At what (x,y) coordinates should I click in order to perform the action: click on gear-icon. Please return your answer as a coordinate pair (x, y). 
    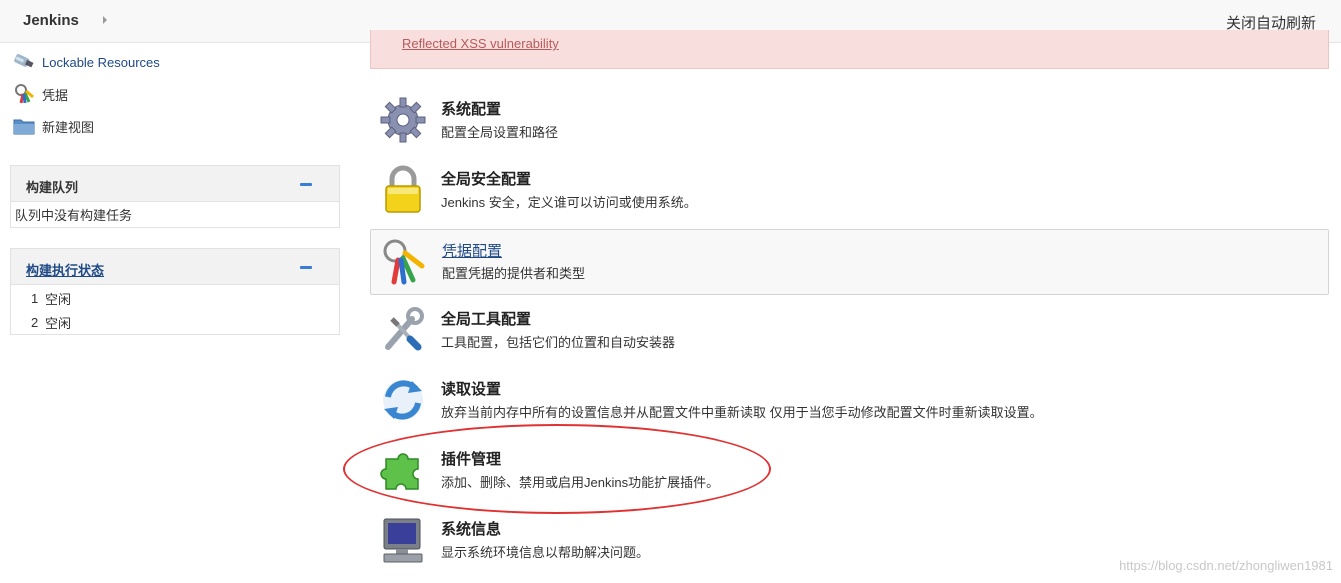
    Looking at the image, I should click on (403, 120).